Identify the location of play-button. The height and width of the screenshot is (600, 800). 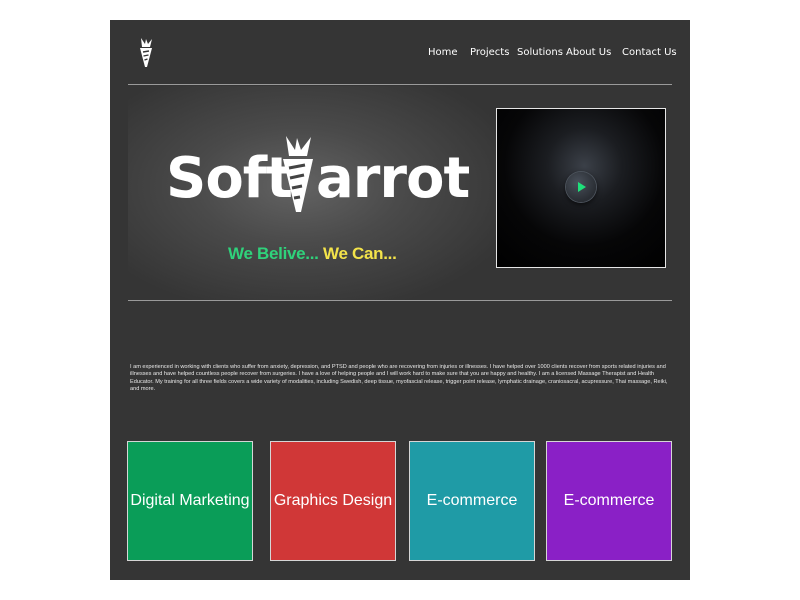
(581, 187).